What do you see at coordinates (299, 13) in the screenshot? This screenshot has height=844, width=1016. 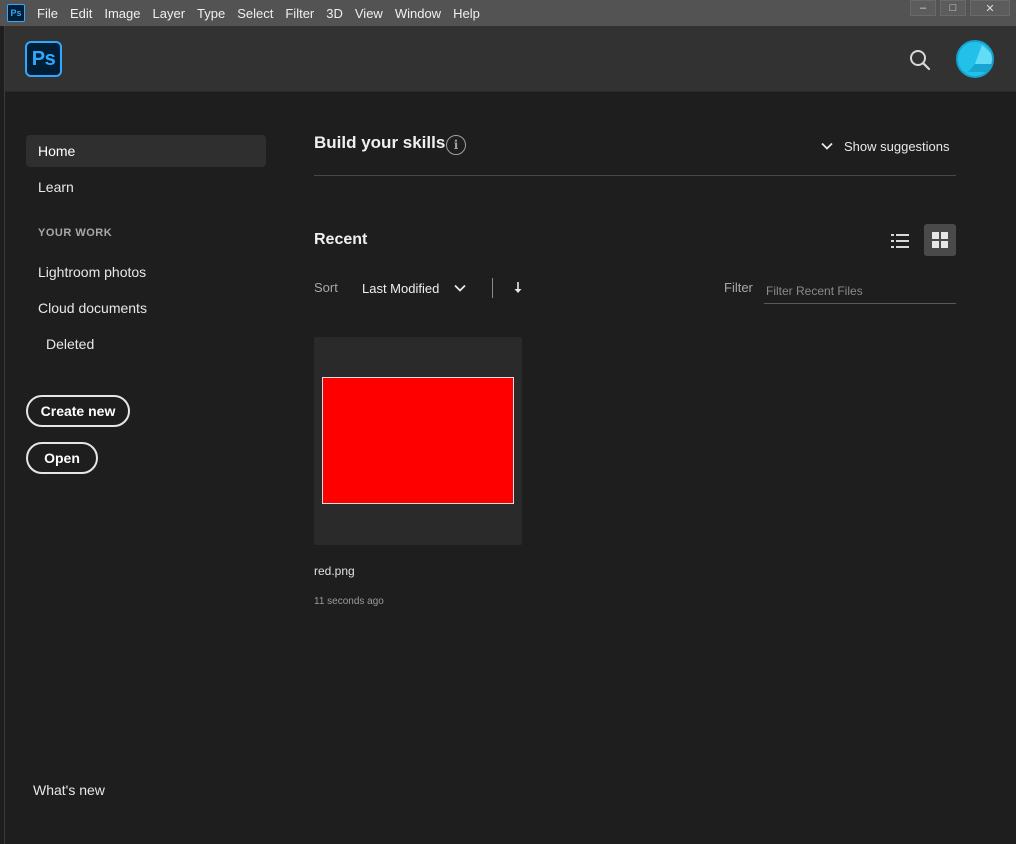 I see `menu-filter: Filter` at bounding box center [299, 13].